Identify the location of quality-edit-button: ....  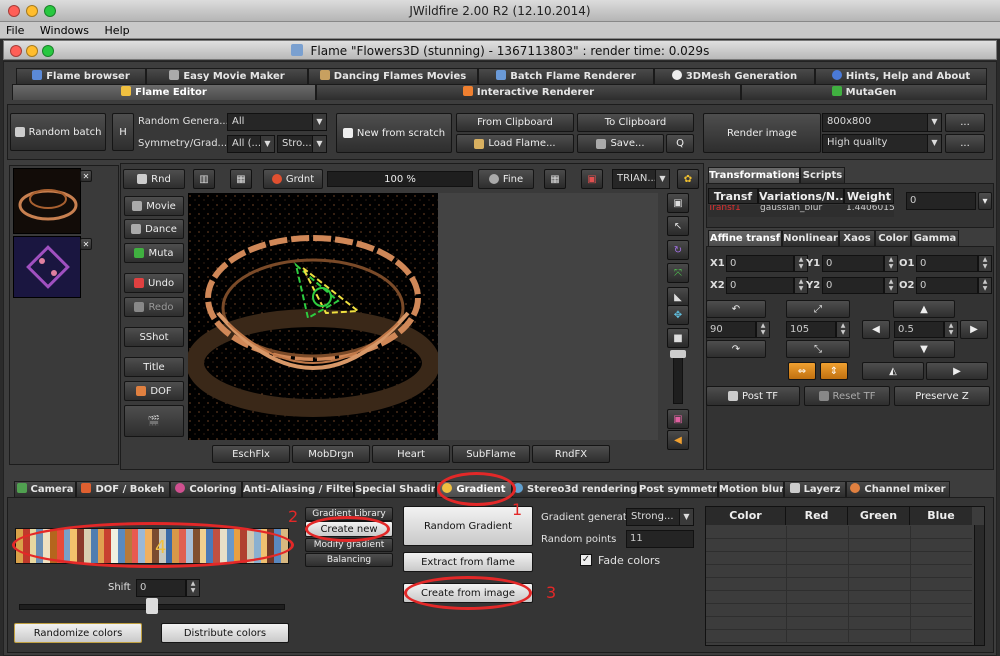
(965, 143).